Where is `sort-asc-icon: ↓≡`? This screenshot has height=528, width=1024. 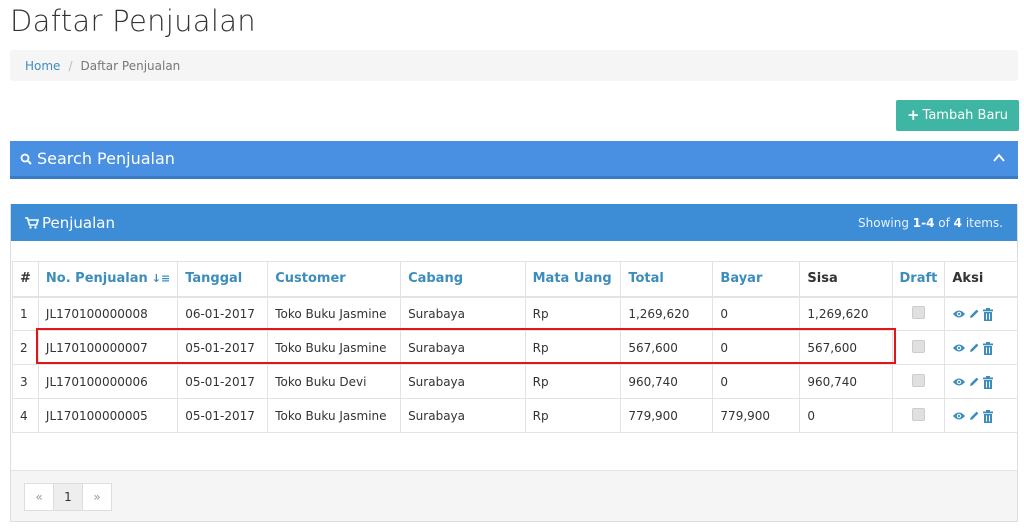 sort-asc-icon: ↓≡ is located at coordinates (161, 279).